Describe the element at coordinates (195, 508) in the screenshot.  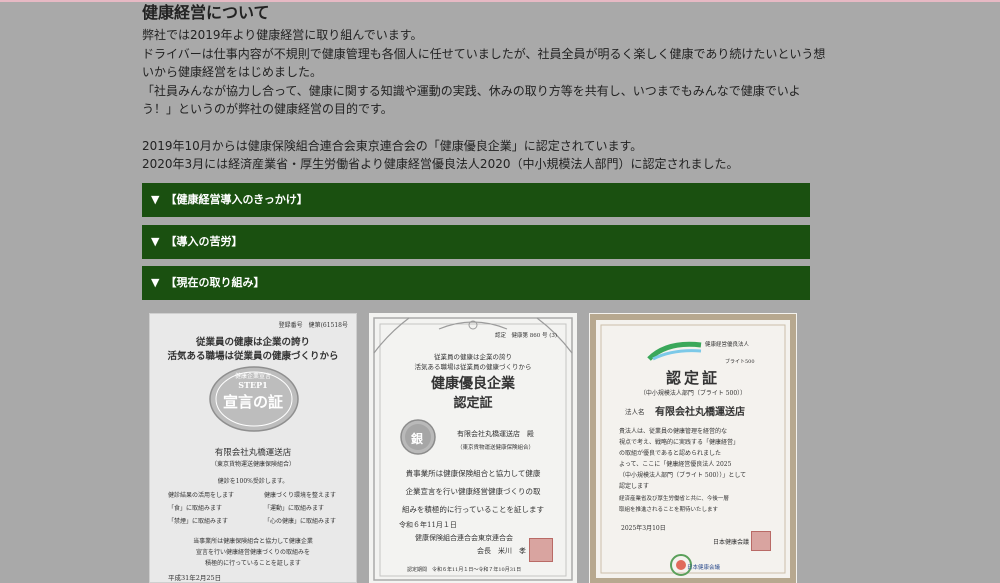
I see `checkup-item: 「食」に取組みます` at that location.